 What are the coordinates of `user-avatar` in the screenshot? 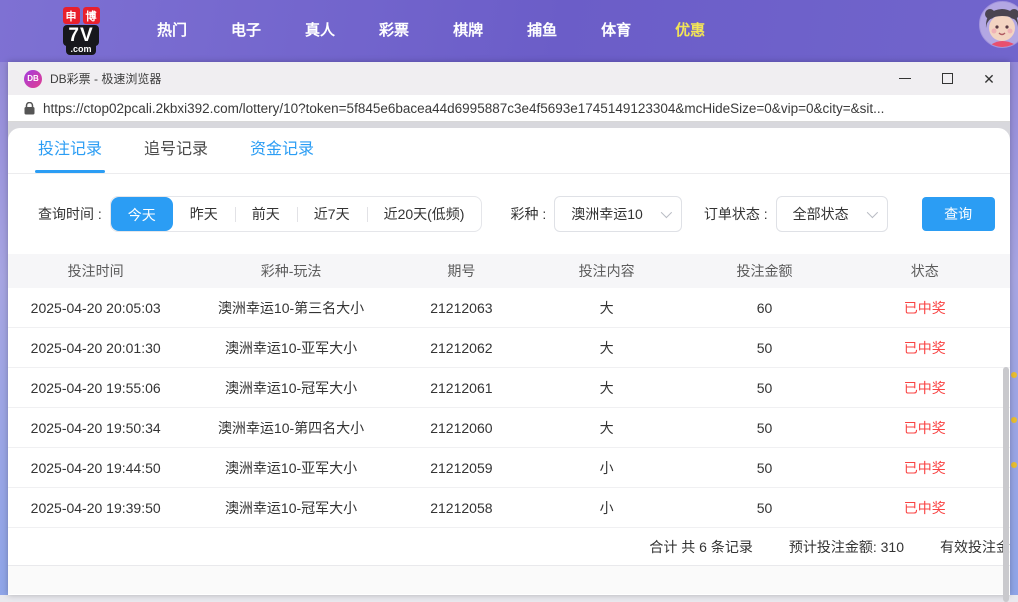 It's located at (998, 24).